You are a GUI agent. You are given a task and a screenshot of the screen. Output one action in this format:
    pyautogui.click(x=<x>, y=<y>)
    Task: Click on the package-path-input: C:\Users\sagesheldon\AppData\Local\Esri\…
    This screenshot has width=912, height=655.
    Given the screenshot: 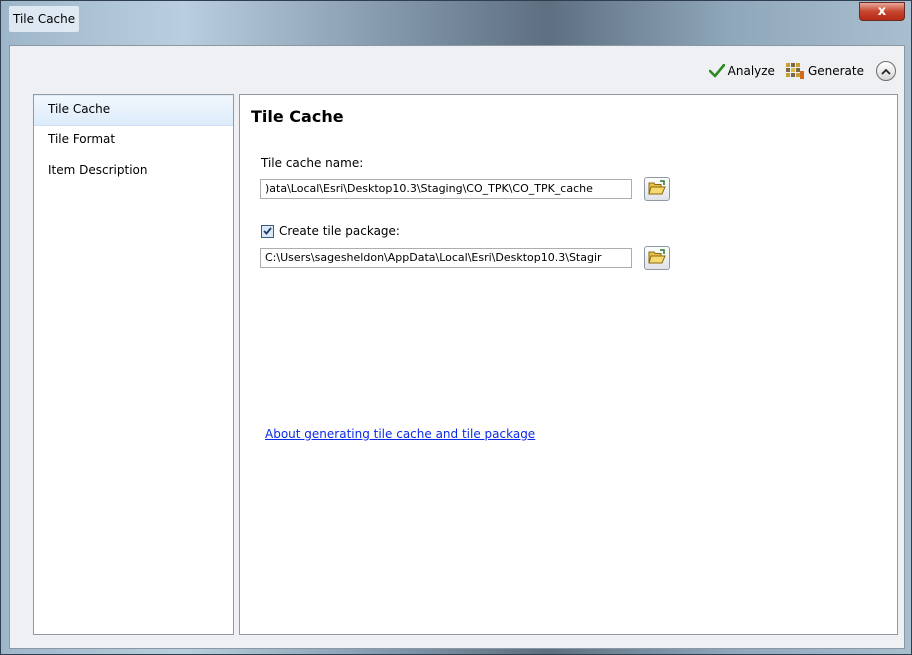 What is the action you would take?
    pyautogui.click(x=446, y=258)
    